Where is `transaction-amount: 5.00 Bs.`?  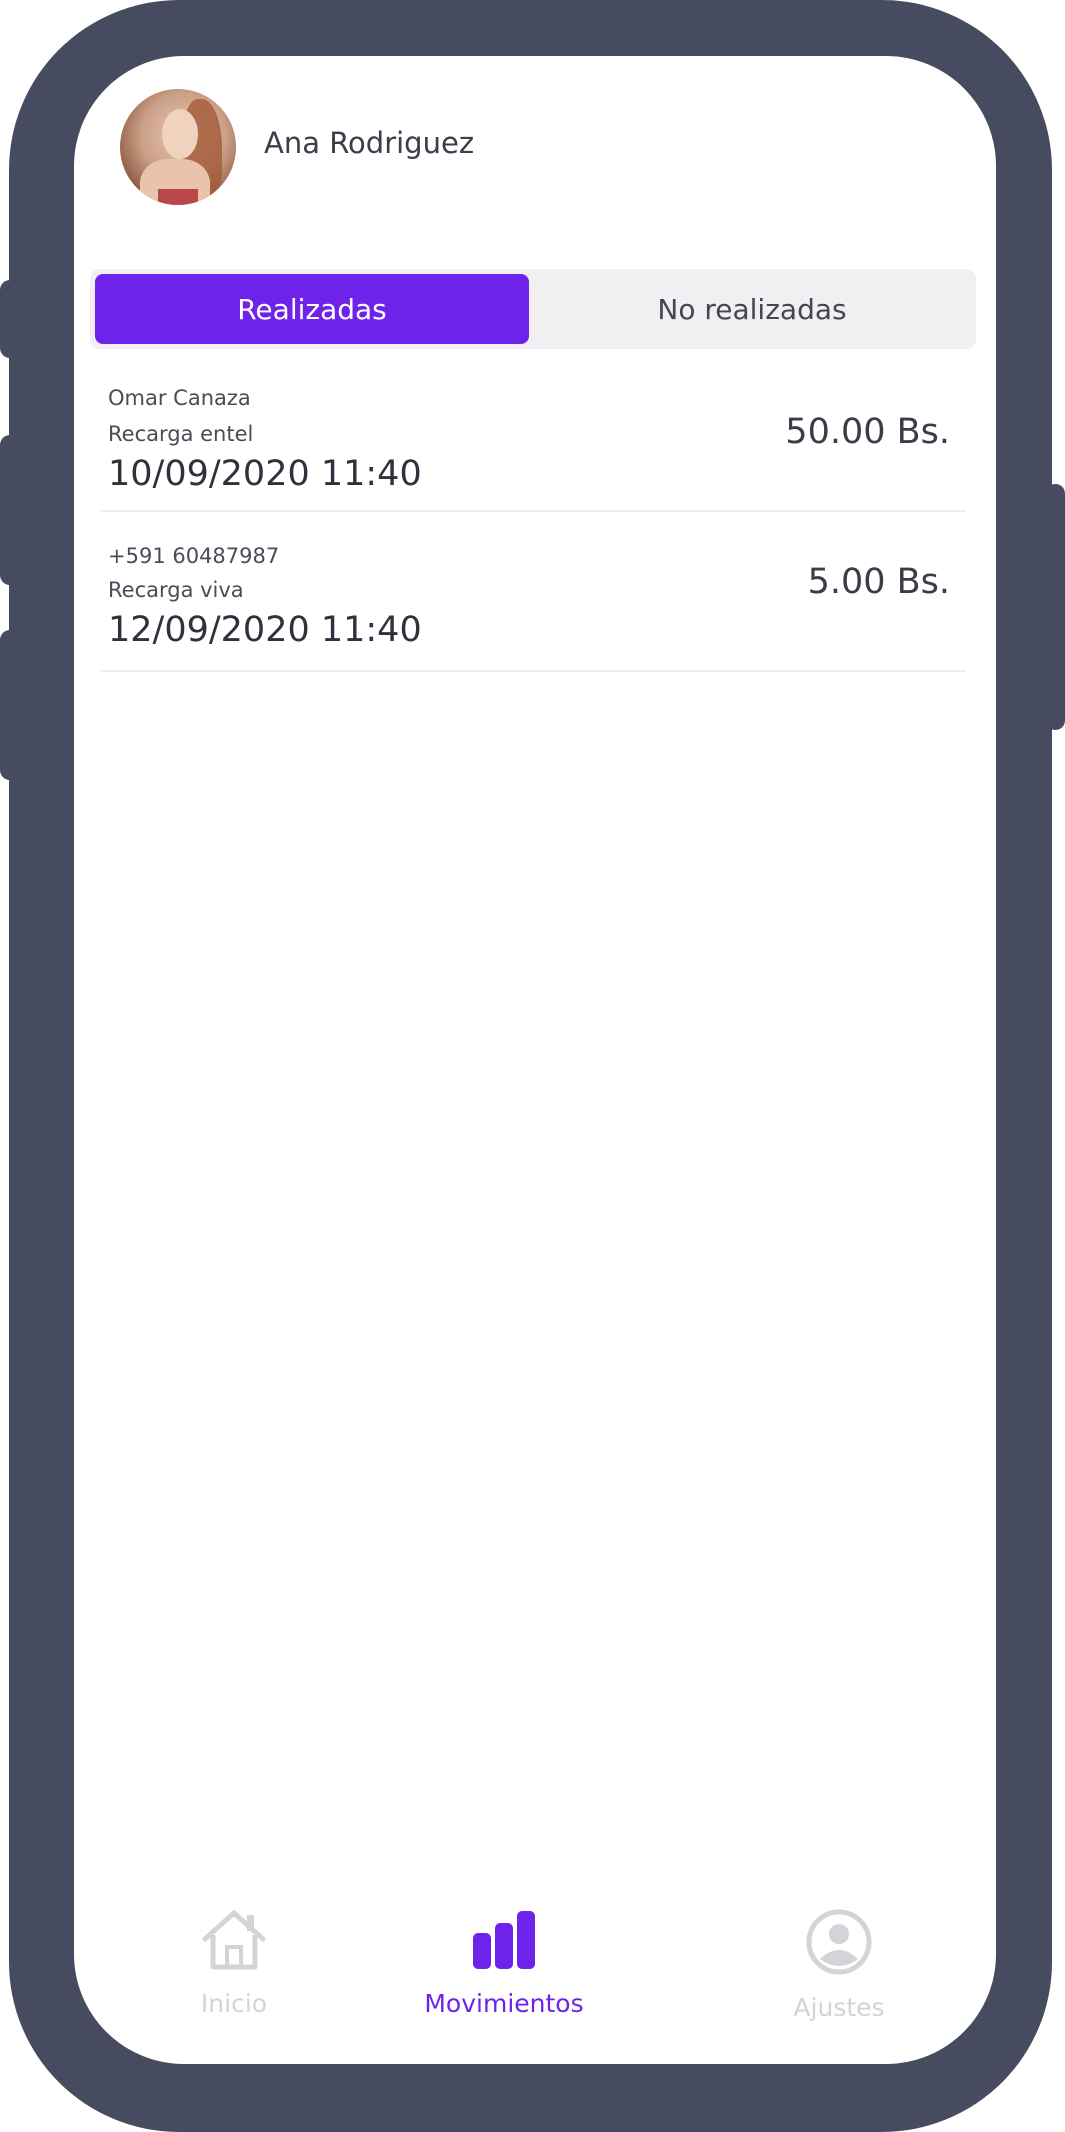 transaction-amount: 5.00 Bs. is located at coordinates (878, 582).